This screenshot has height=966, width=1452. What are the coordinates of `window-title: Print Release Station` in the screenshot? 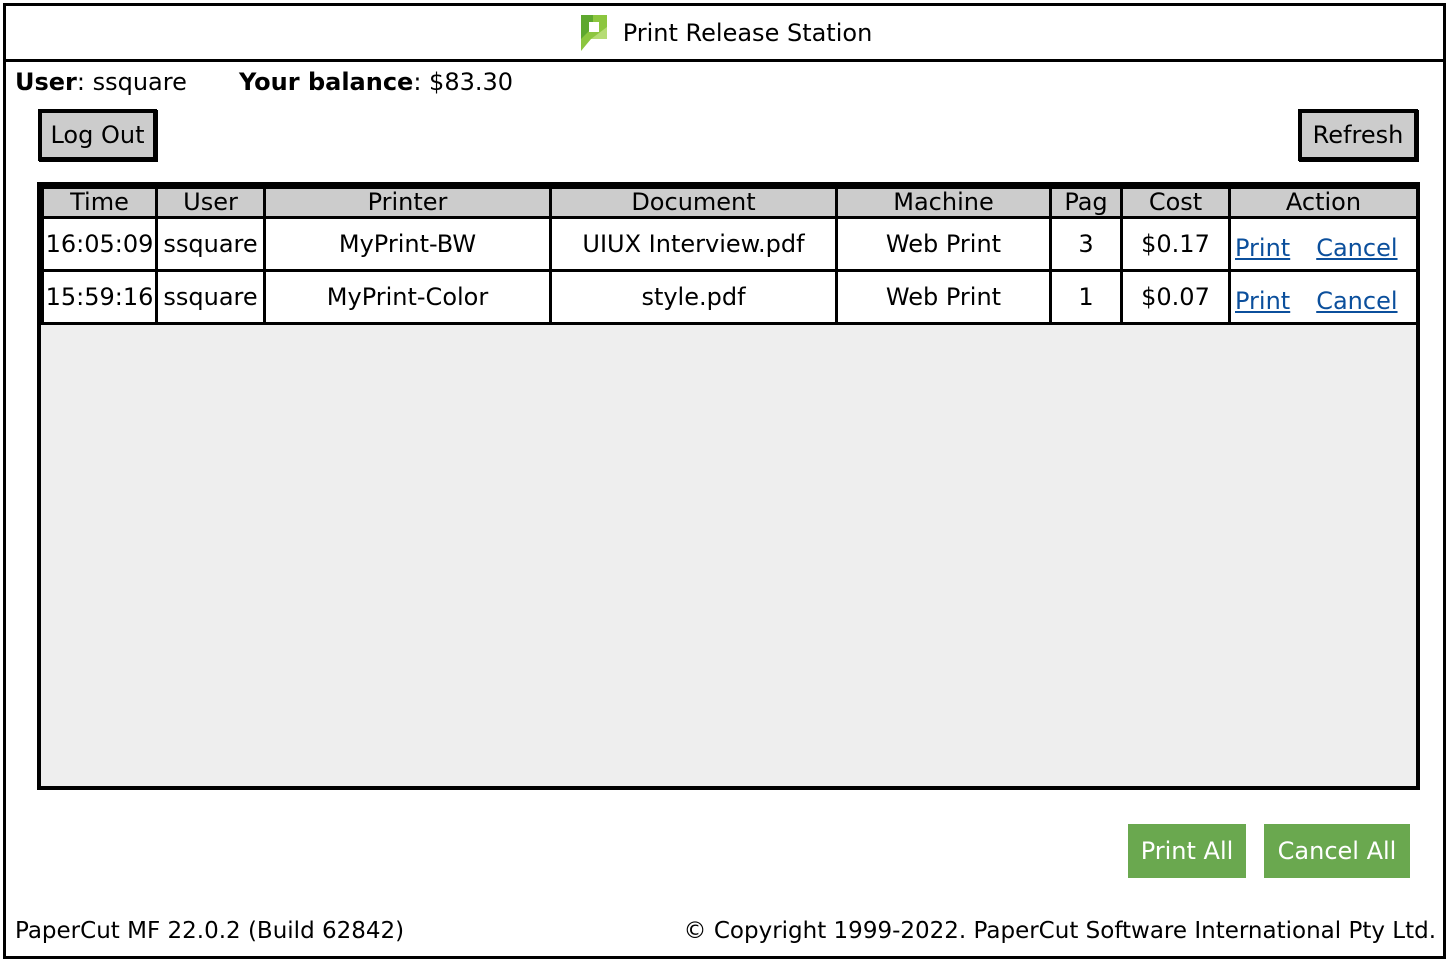 It's located at (747, 32).